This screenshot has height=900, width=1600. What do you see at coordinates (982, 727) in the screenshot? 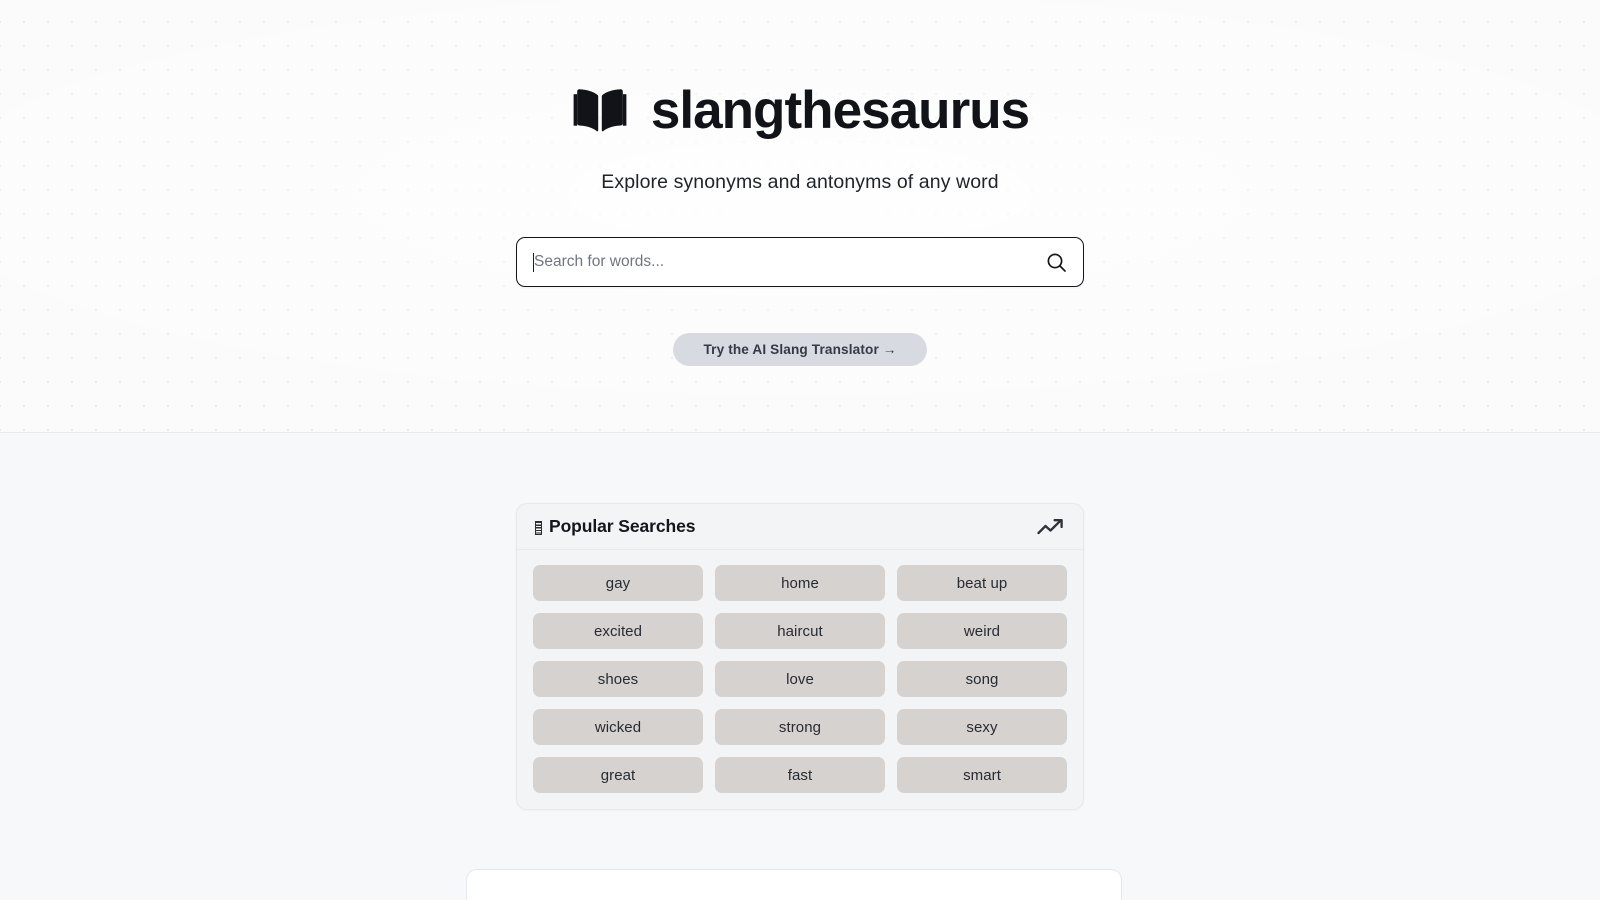
I see `popular-tag: sexy` at bounding box center [982, 727].